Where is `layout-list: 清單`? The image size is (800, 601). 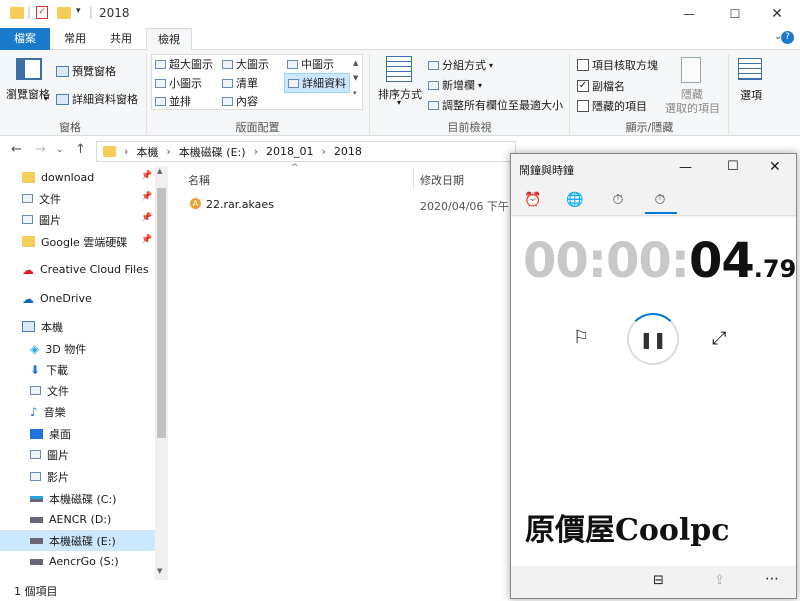
layout-list: 清單 is located at coordinates (240, 83).